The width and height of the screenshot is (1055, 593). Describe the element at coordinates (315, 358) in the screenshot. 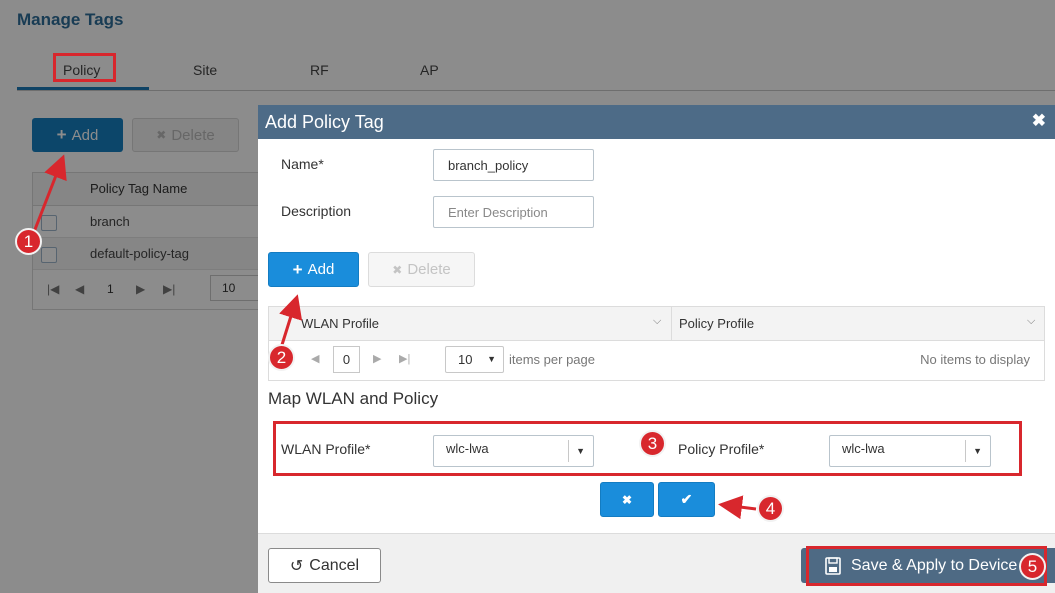

I see `prev-page-icon: ◀` at that location.